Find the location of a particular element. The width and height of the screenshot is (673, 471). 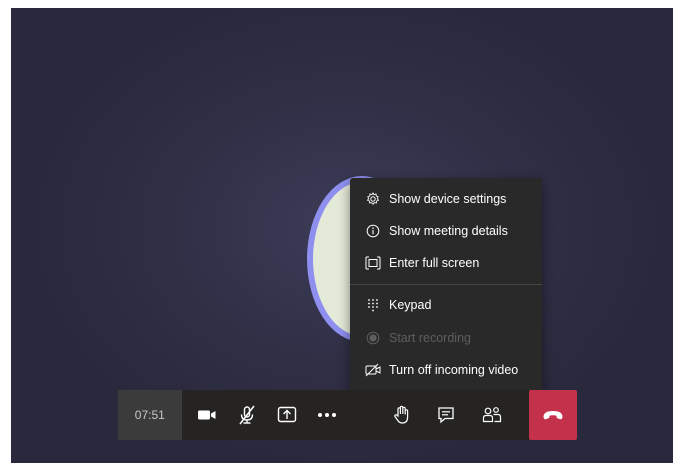

participants-button is located at coordinates (492, 415).